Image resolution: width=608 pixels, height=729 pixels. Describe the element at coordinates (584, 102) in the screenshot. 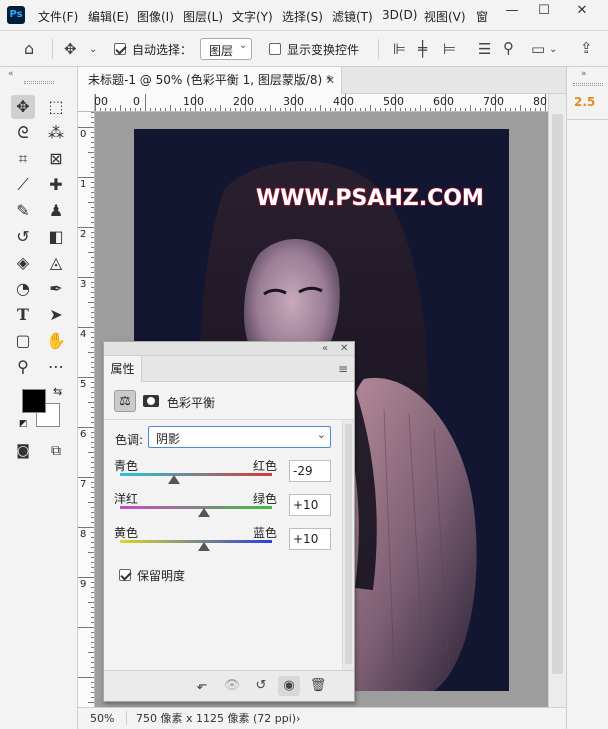

I see `right-panel-value: 2.5` at that location.